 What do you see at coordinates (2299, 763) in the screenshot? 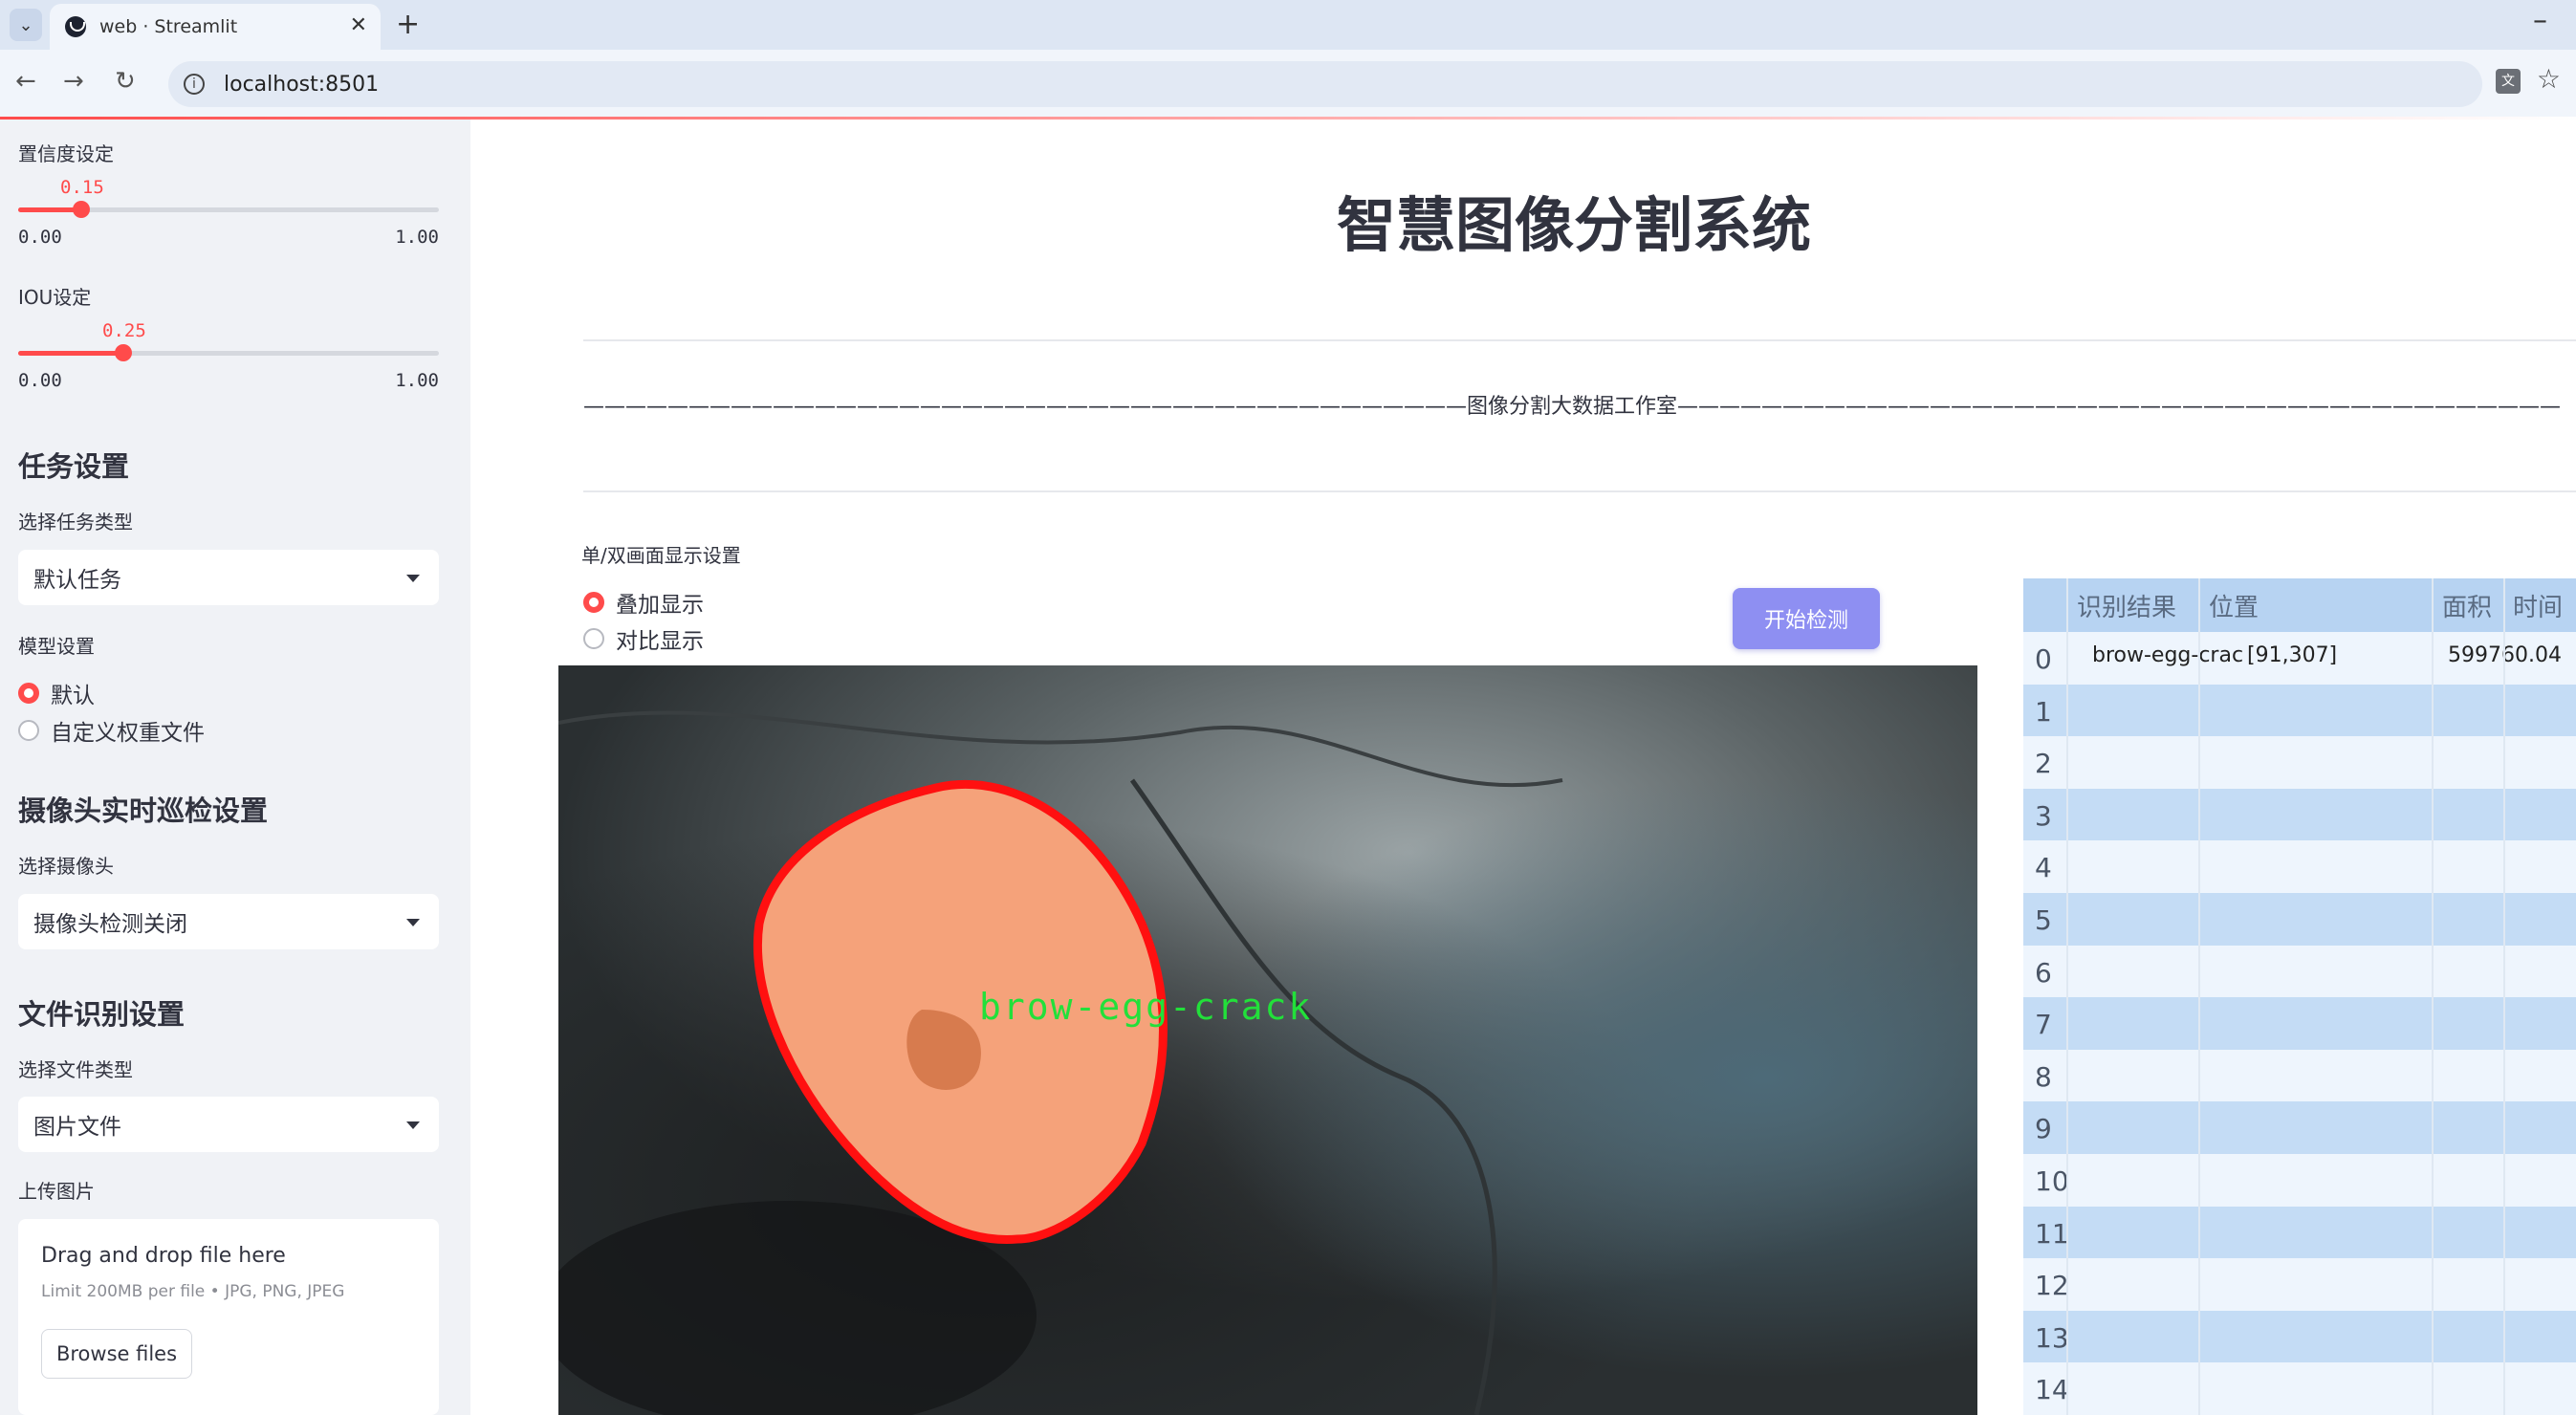
I see `table-row: 2` at bounding box center [2299, 763].